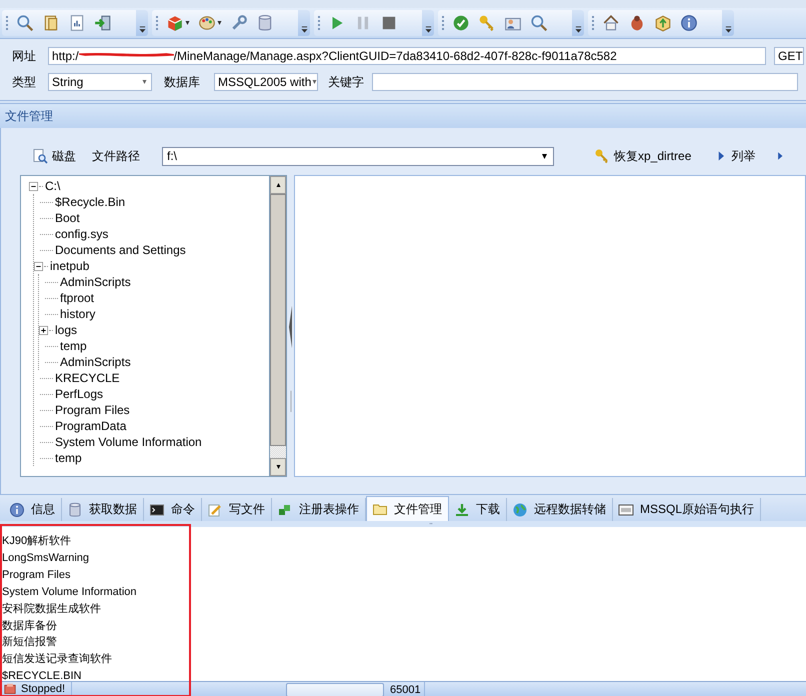 The width and height of the screenshot is (806, 696). Describe the element at coordinates (40, 156) in the screenshot. I see `magnifier-icon` at that location.